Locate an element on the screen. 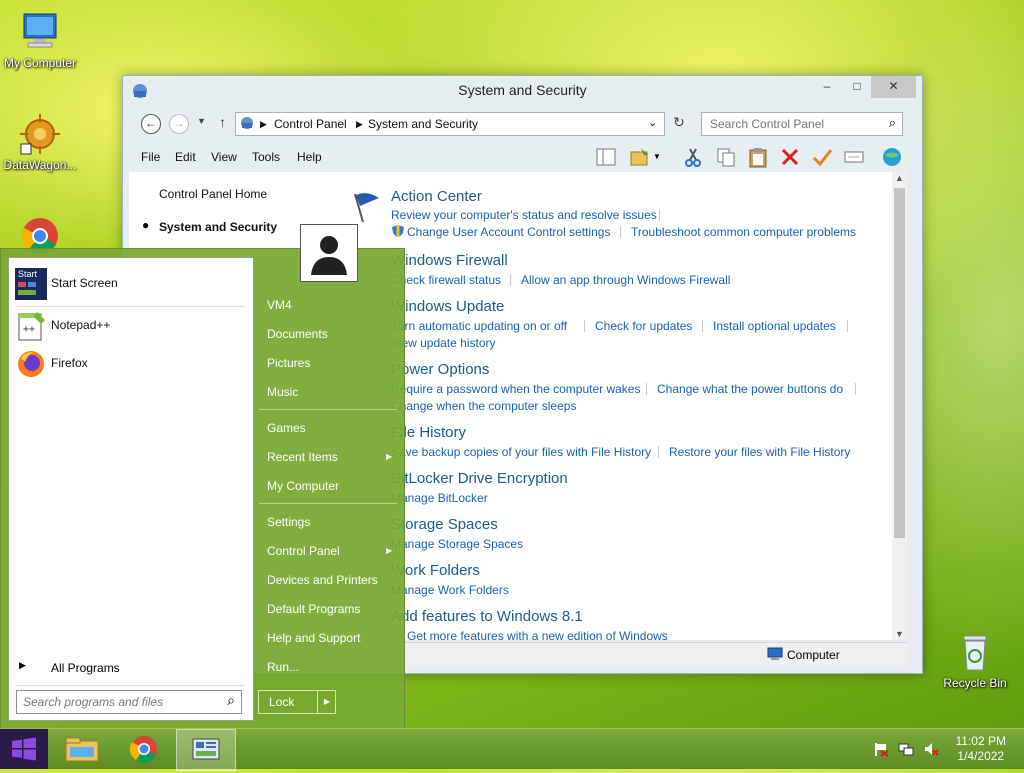 This screenshot has height=773, width=1024. link-manage-work-folders: Manage Work Folders is located at coordinates (450, 590).